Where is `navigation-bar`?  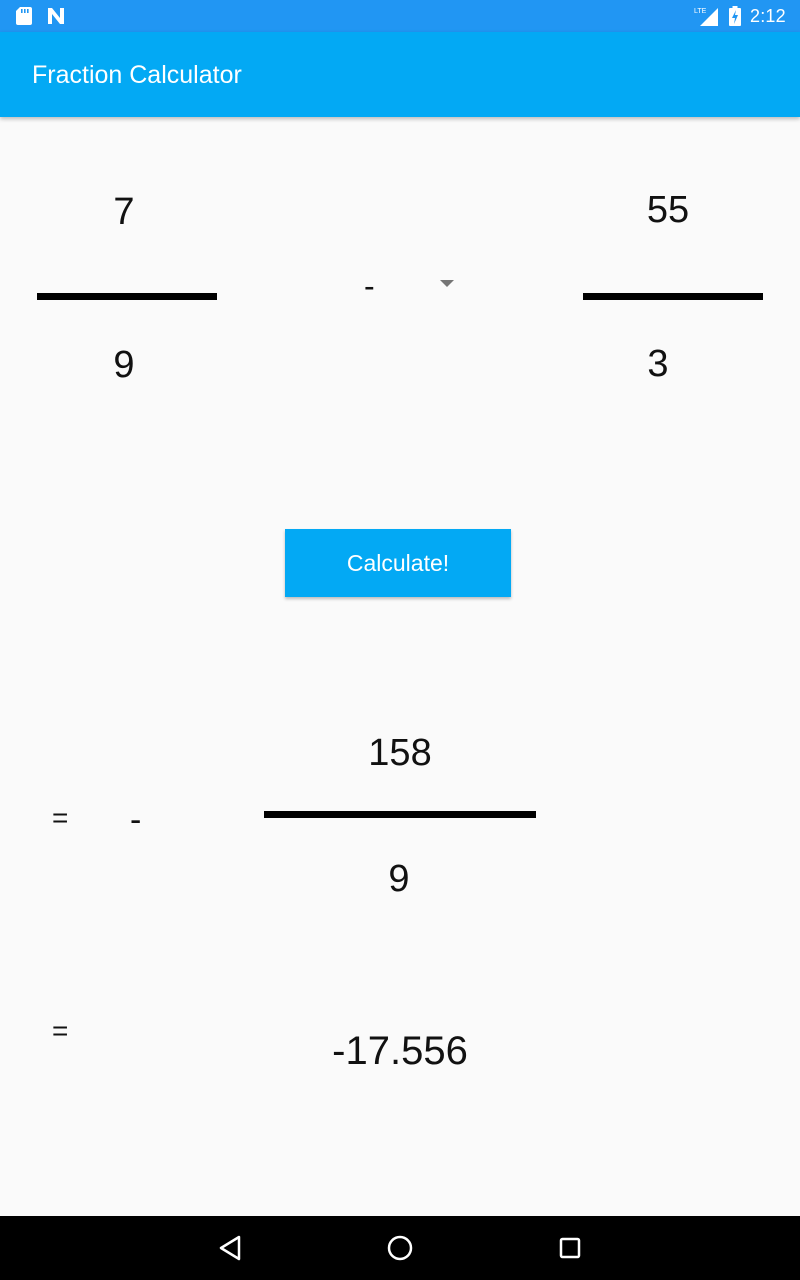
navigation-bar is located at coordinates (400, 1248).